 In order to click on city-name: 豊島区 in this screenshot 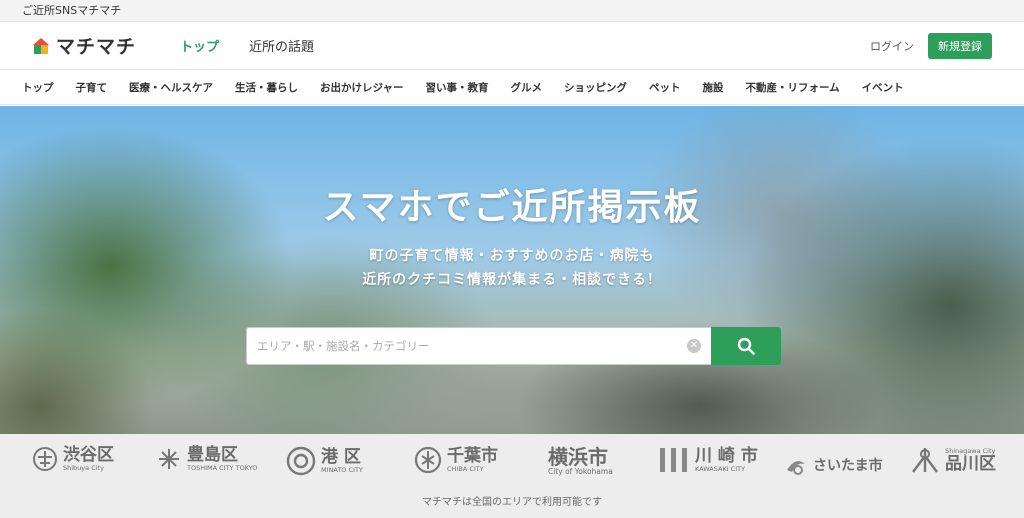, I will do `click(212, 455)`.